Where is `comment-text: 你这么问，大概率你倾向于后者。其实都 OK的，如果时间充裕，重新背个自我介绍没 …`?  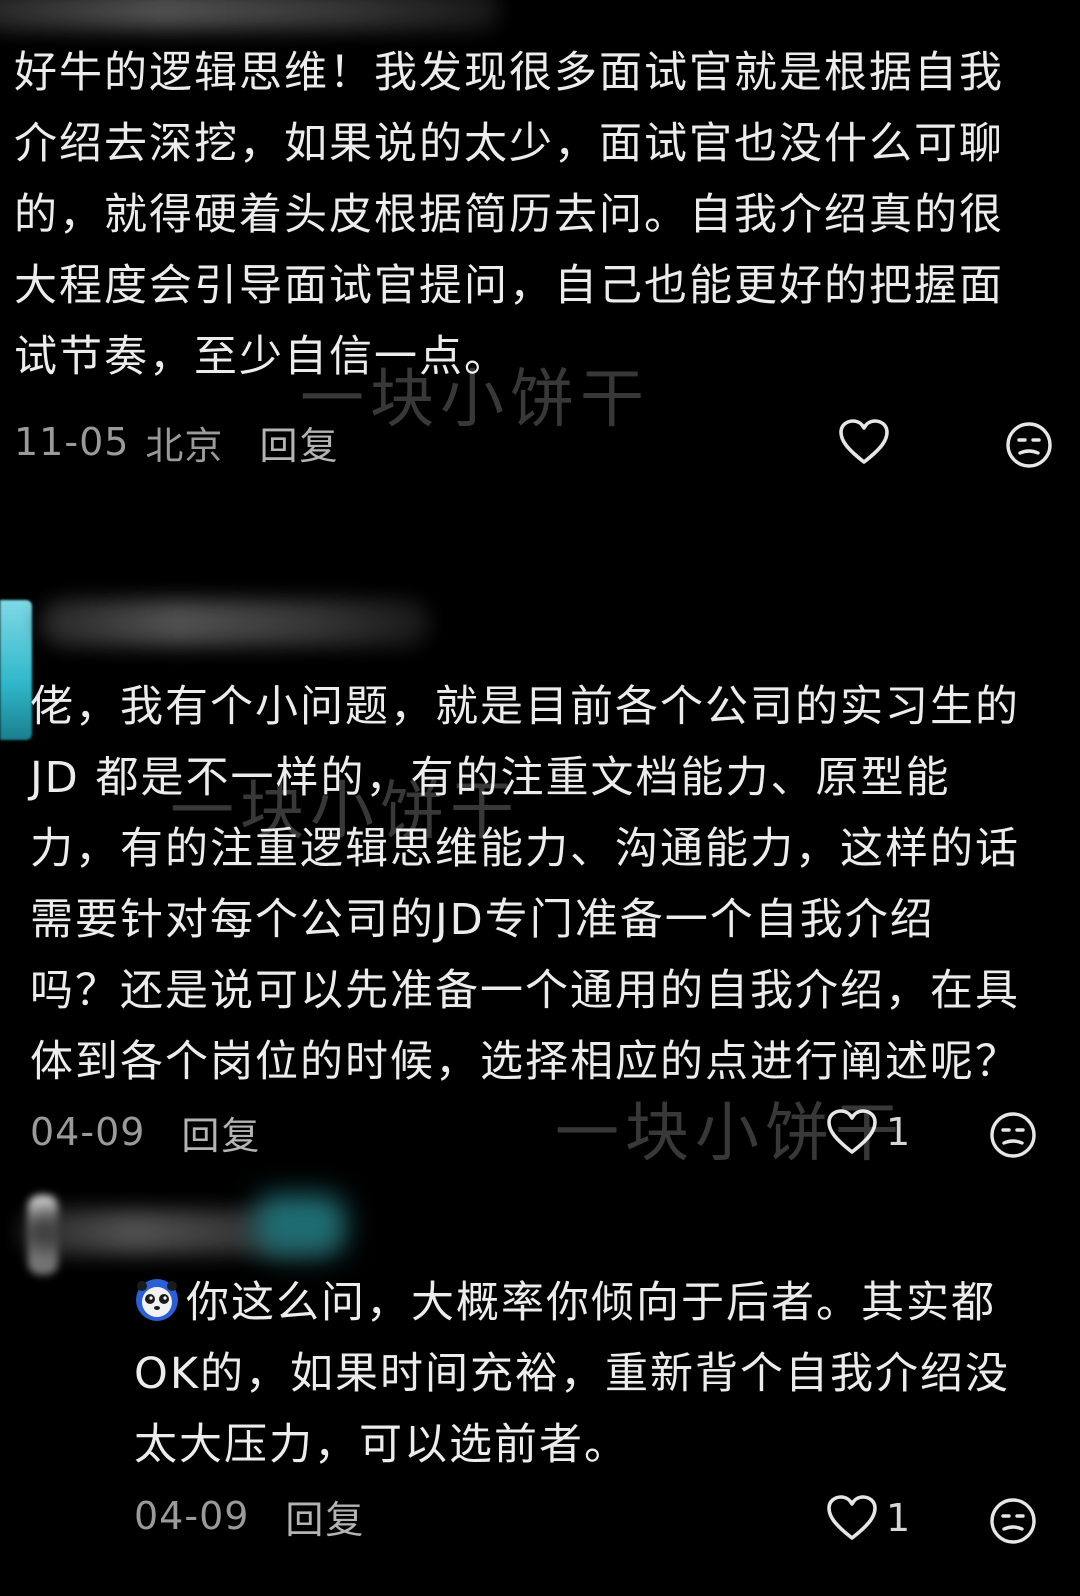 comment-text: 你这么问，大概率你倾向于后者。其实都 OK的，如果时间充裕，重新背个自我介绍没 … is located at coordinates (604, 1374).